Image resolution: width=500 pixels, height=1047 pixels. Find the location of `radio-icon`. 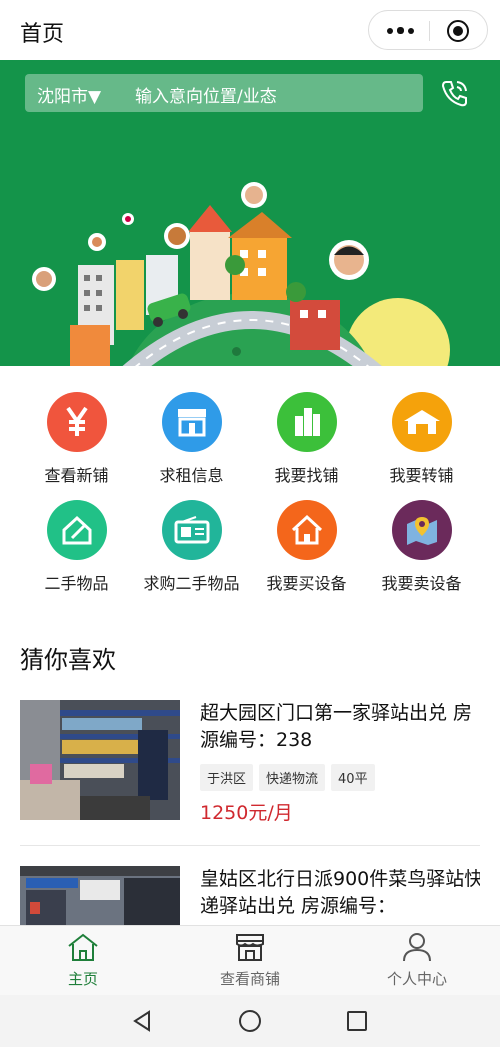

radio-icon is located at coordinates (191, 530).